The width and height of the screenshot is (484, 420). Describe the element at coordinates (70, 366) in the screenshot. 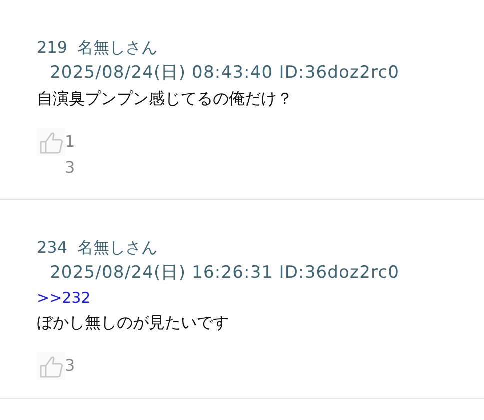

I see `like-count: 3` at that location.